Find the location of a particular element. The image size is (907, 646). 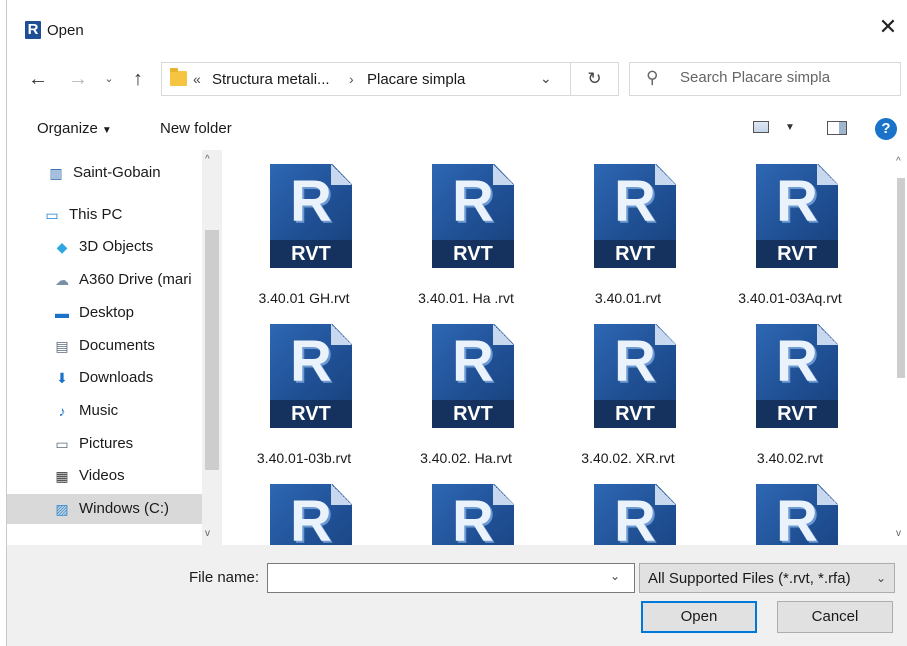

pictures-icon: ▭ is located at coordinates (62, 444).